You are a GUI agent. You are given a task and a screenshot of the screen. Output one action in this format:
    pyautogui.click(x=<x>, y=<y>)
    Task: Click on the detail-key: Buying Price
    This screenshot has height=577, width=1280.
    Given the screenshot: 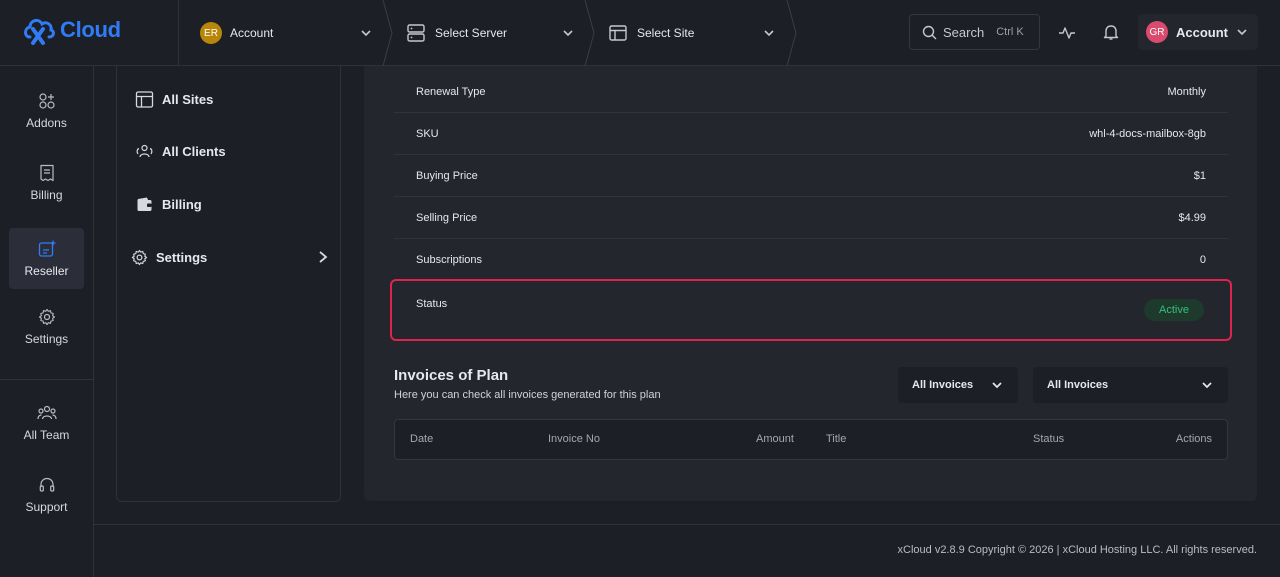 What is the action you would take?
    pyautogui.click(x=447, y=175)
    